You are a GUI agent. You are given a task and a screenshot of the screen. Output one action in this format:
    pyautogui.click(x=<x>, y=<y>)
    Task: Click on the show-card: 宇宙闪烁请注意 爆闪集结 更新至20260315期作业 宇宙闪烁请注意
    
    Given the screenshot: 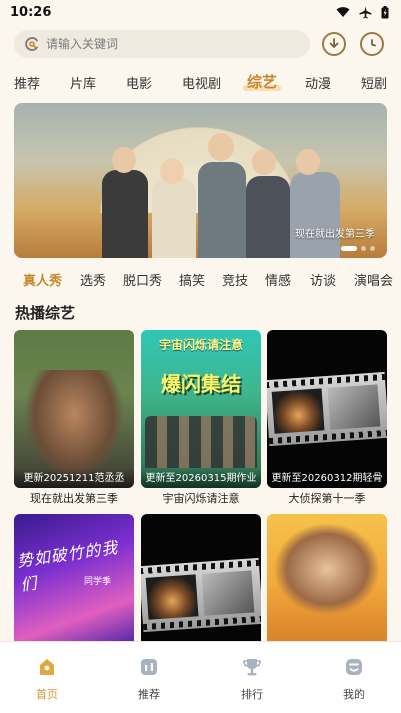 What is the action you would take?
    pyautogui.click(x=201, y=418)
    